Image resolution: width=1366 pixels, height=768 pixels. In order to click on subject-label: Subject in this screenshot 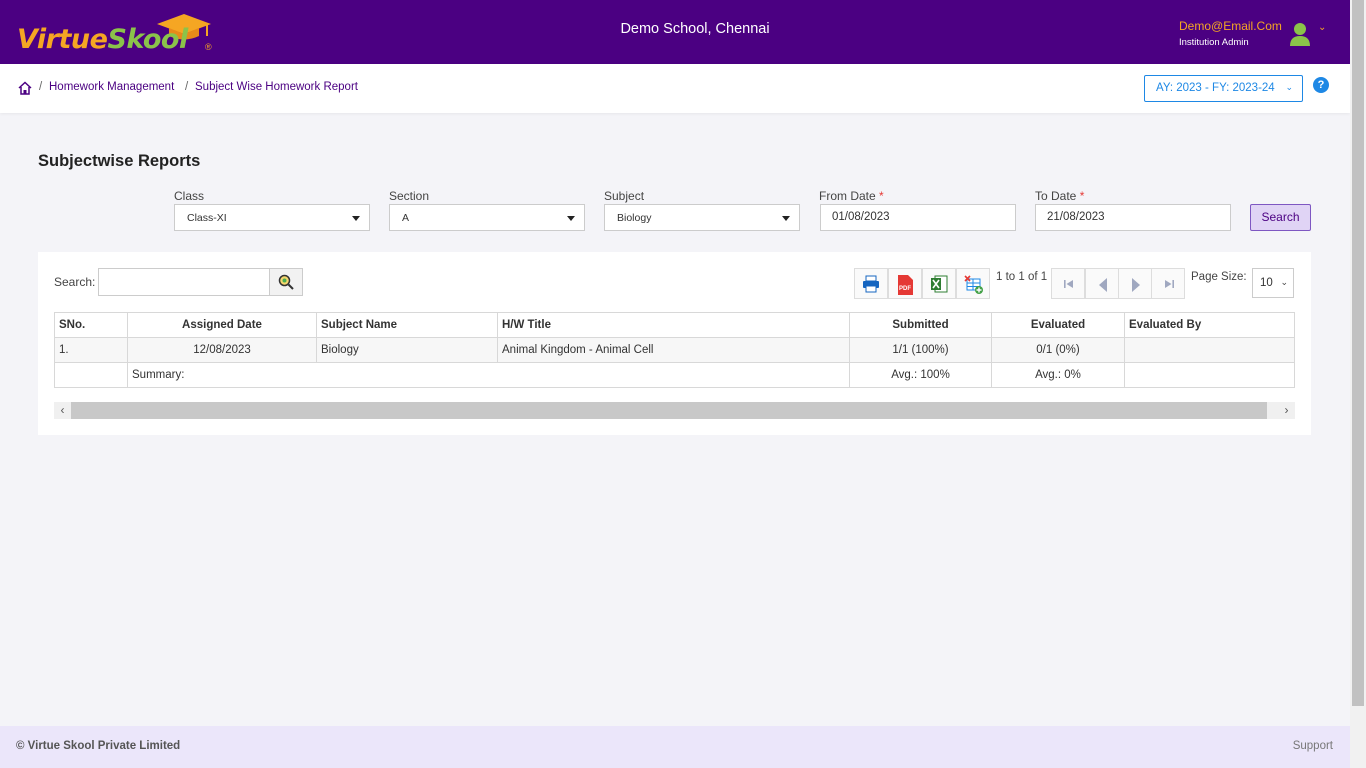, I will do `click(624, 196)`.